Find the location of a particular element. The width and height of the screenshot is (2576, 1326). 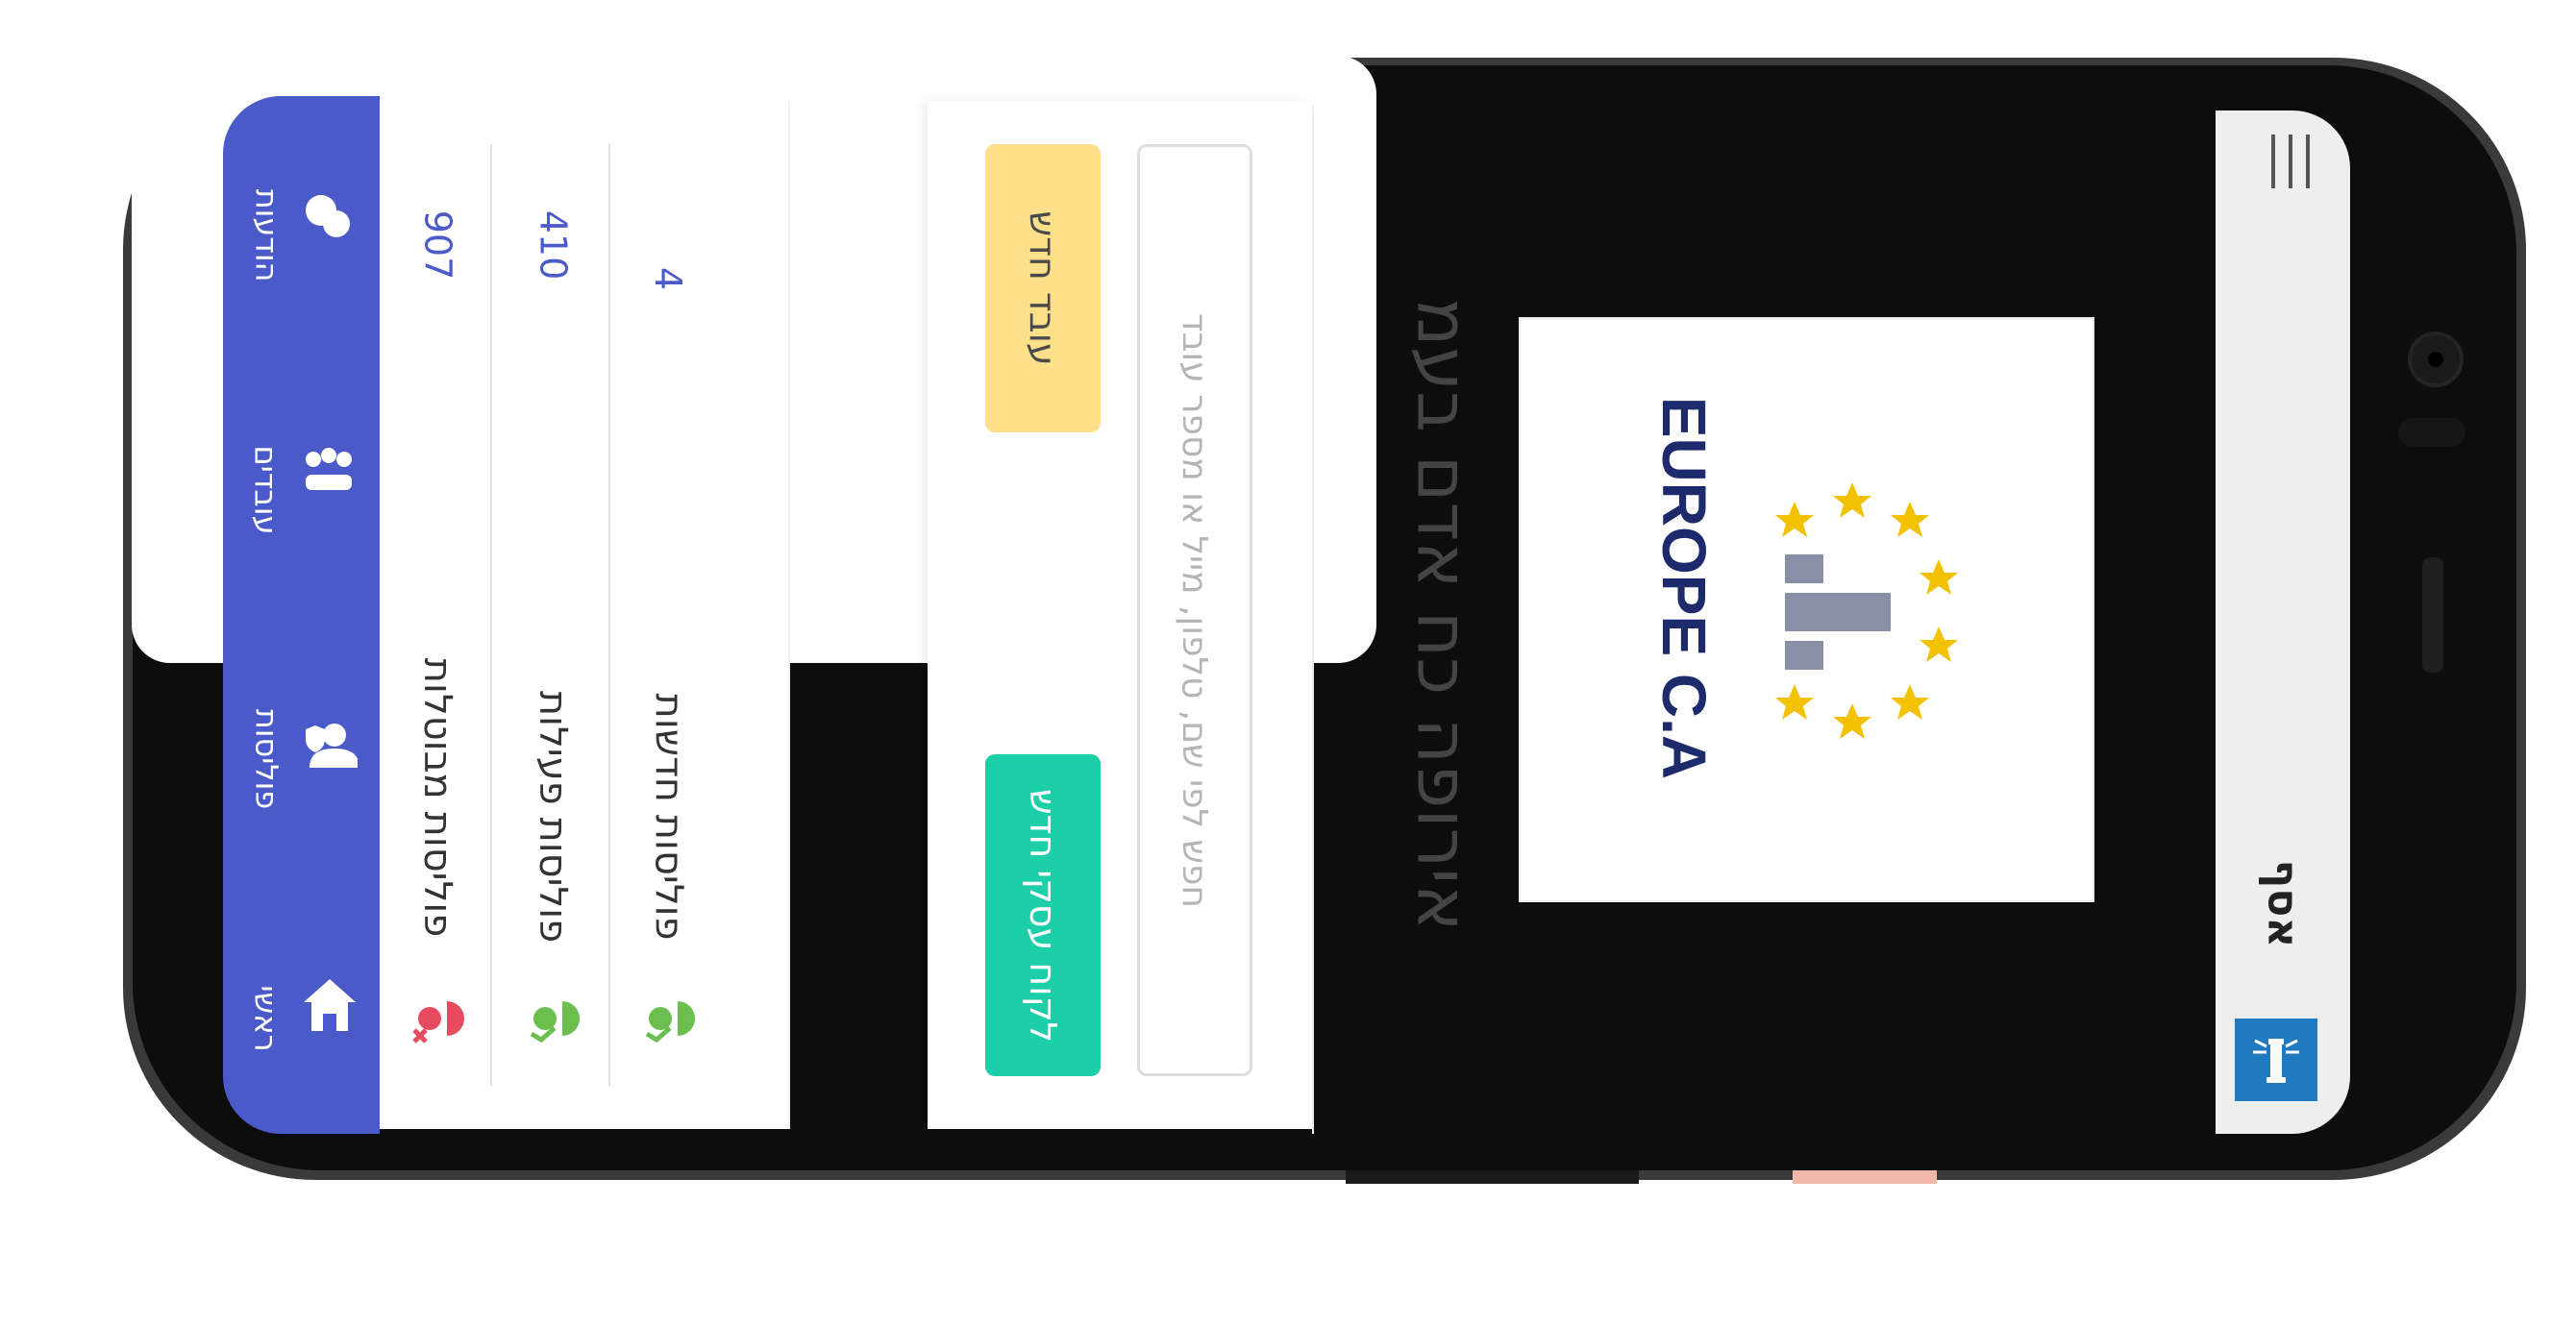

top-bar is located at coordinates (2283, 622).